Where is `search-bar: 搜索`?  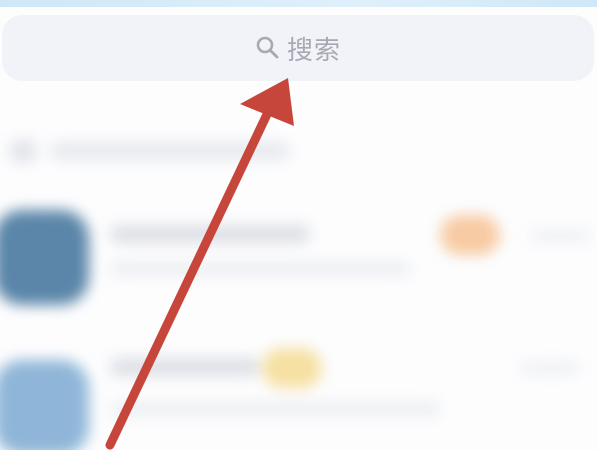
search-bar: 搜索 is located at coordinates (298, 48).